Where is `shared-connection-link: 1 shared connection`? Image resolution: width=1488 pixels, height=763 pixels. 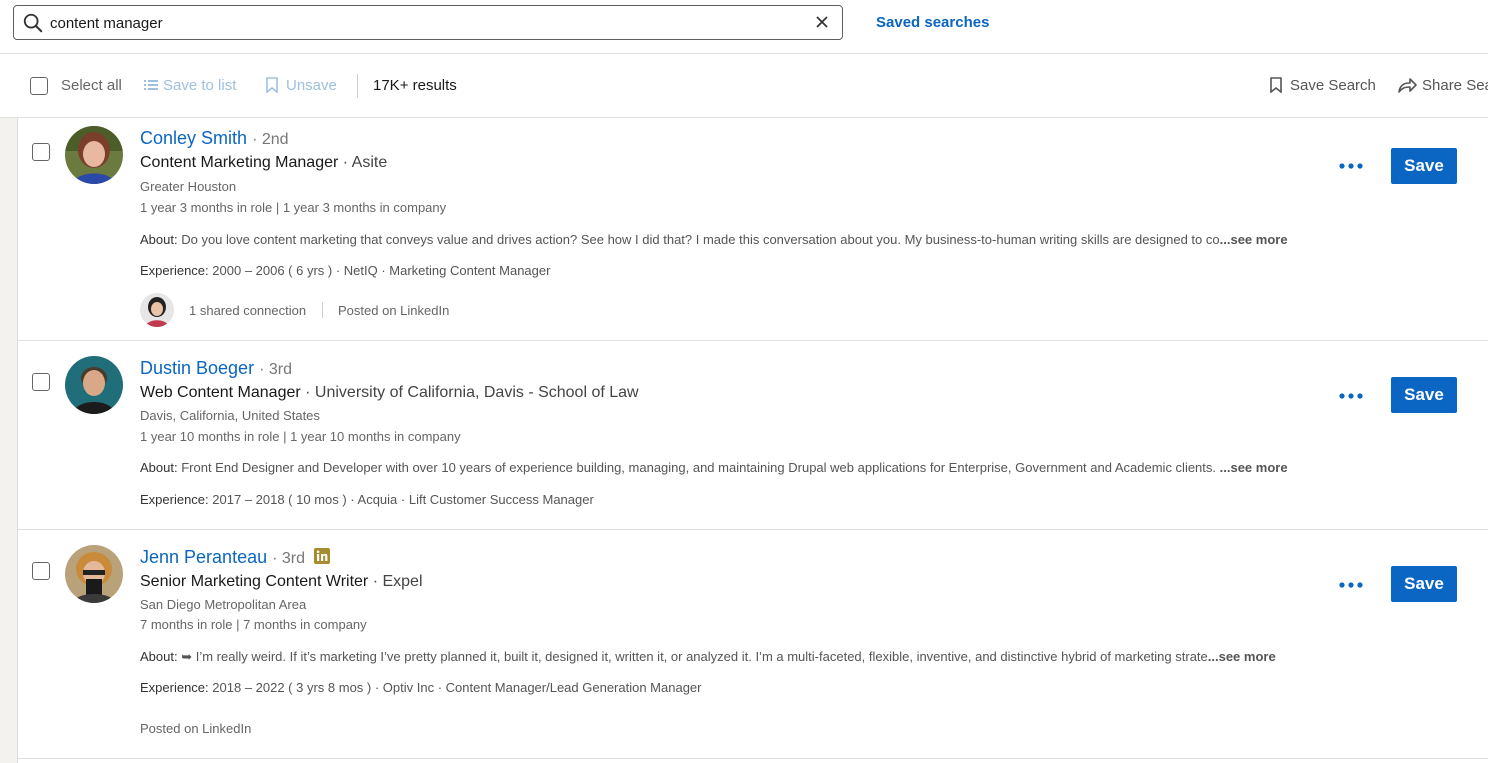 shared-connection-link: 1 shared connection is located at coordinates (247, 310).